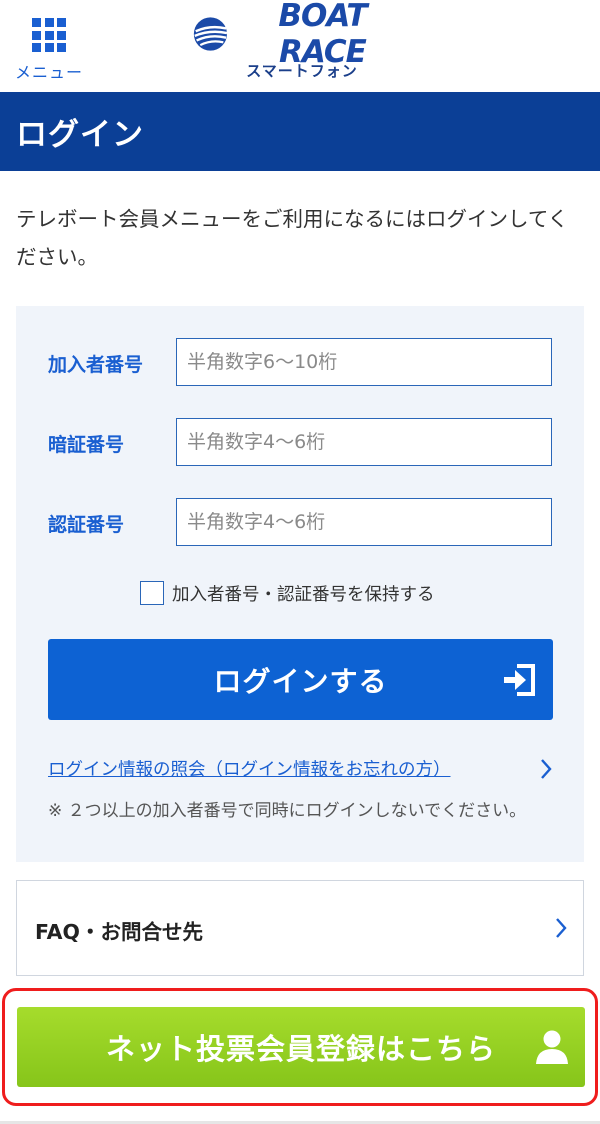 This screenshot has width=600, height=1124. I want to click on keep-login-row: 加入者番号・認証番号を保持する, so click(287, 593).